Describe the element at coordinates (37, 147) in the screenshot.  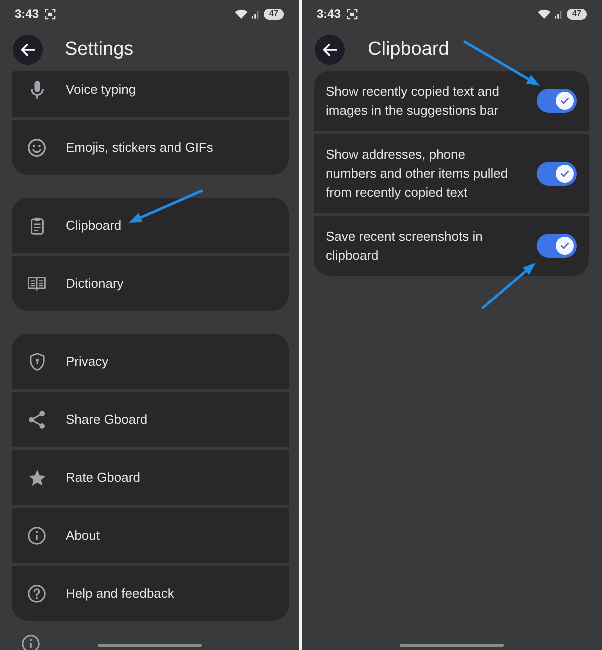
I see `smiley-icon` at that location.